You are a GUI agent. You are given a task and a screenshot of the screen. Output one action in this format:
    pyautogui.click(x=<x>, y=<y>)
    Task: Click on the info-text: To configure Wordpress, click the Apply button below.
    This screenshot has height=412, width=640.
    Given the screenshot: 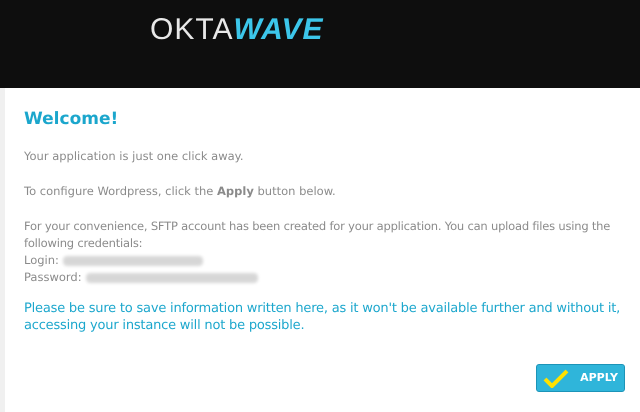 What is the action you would take?
    pyautogui.click(x=180, y=191)
    